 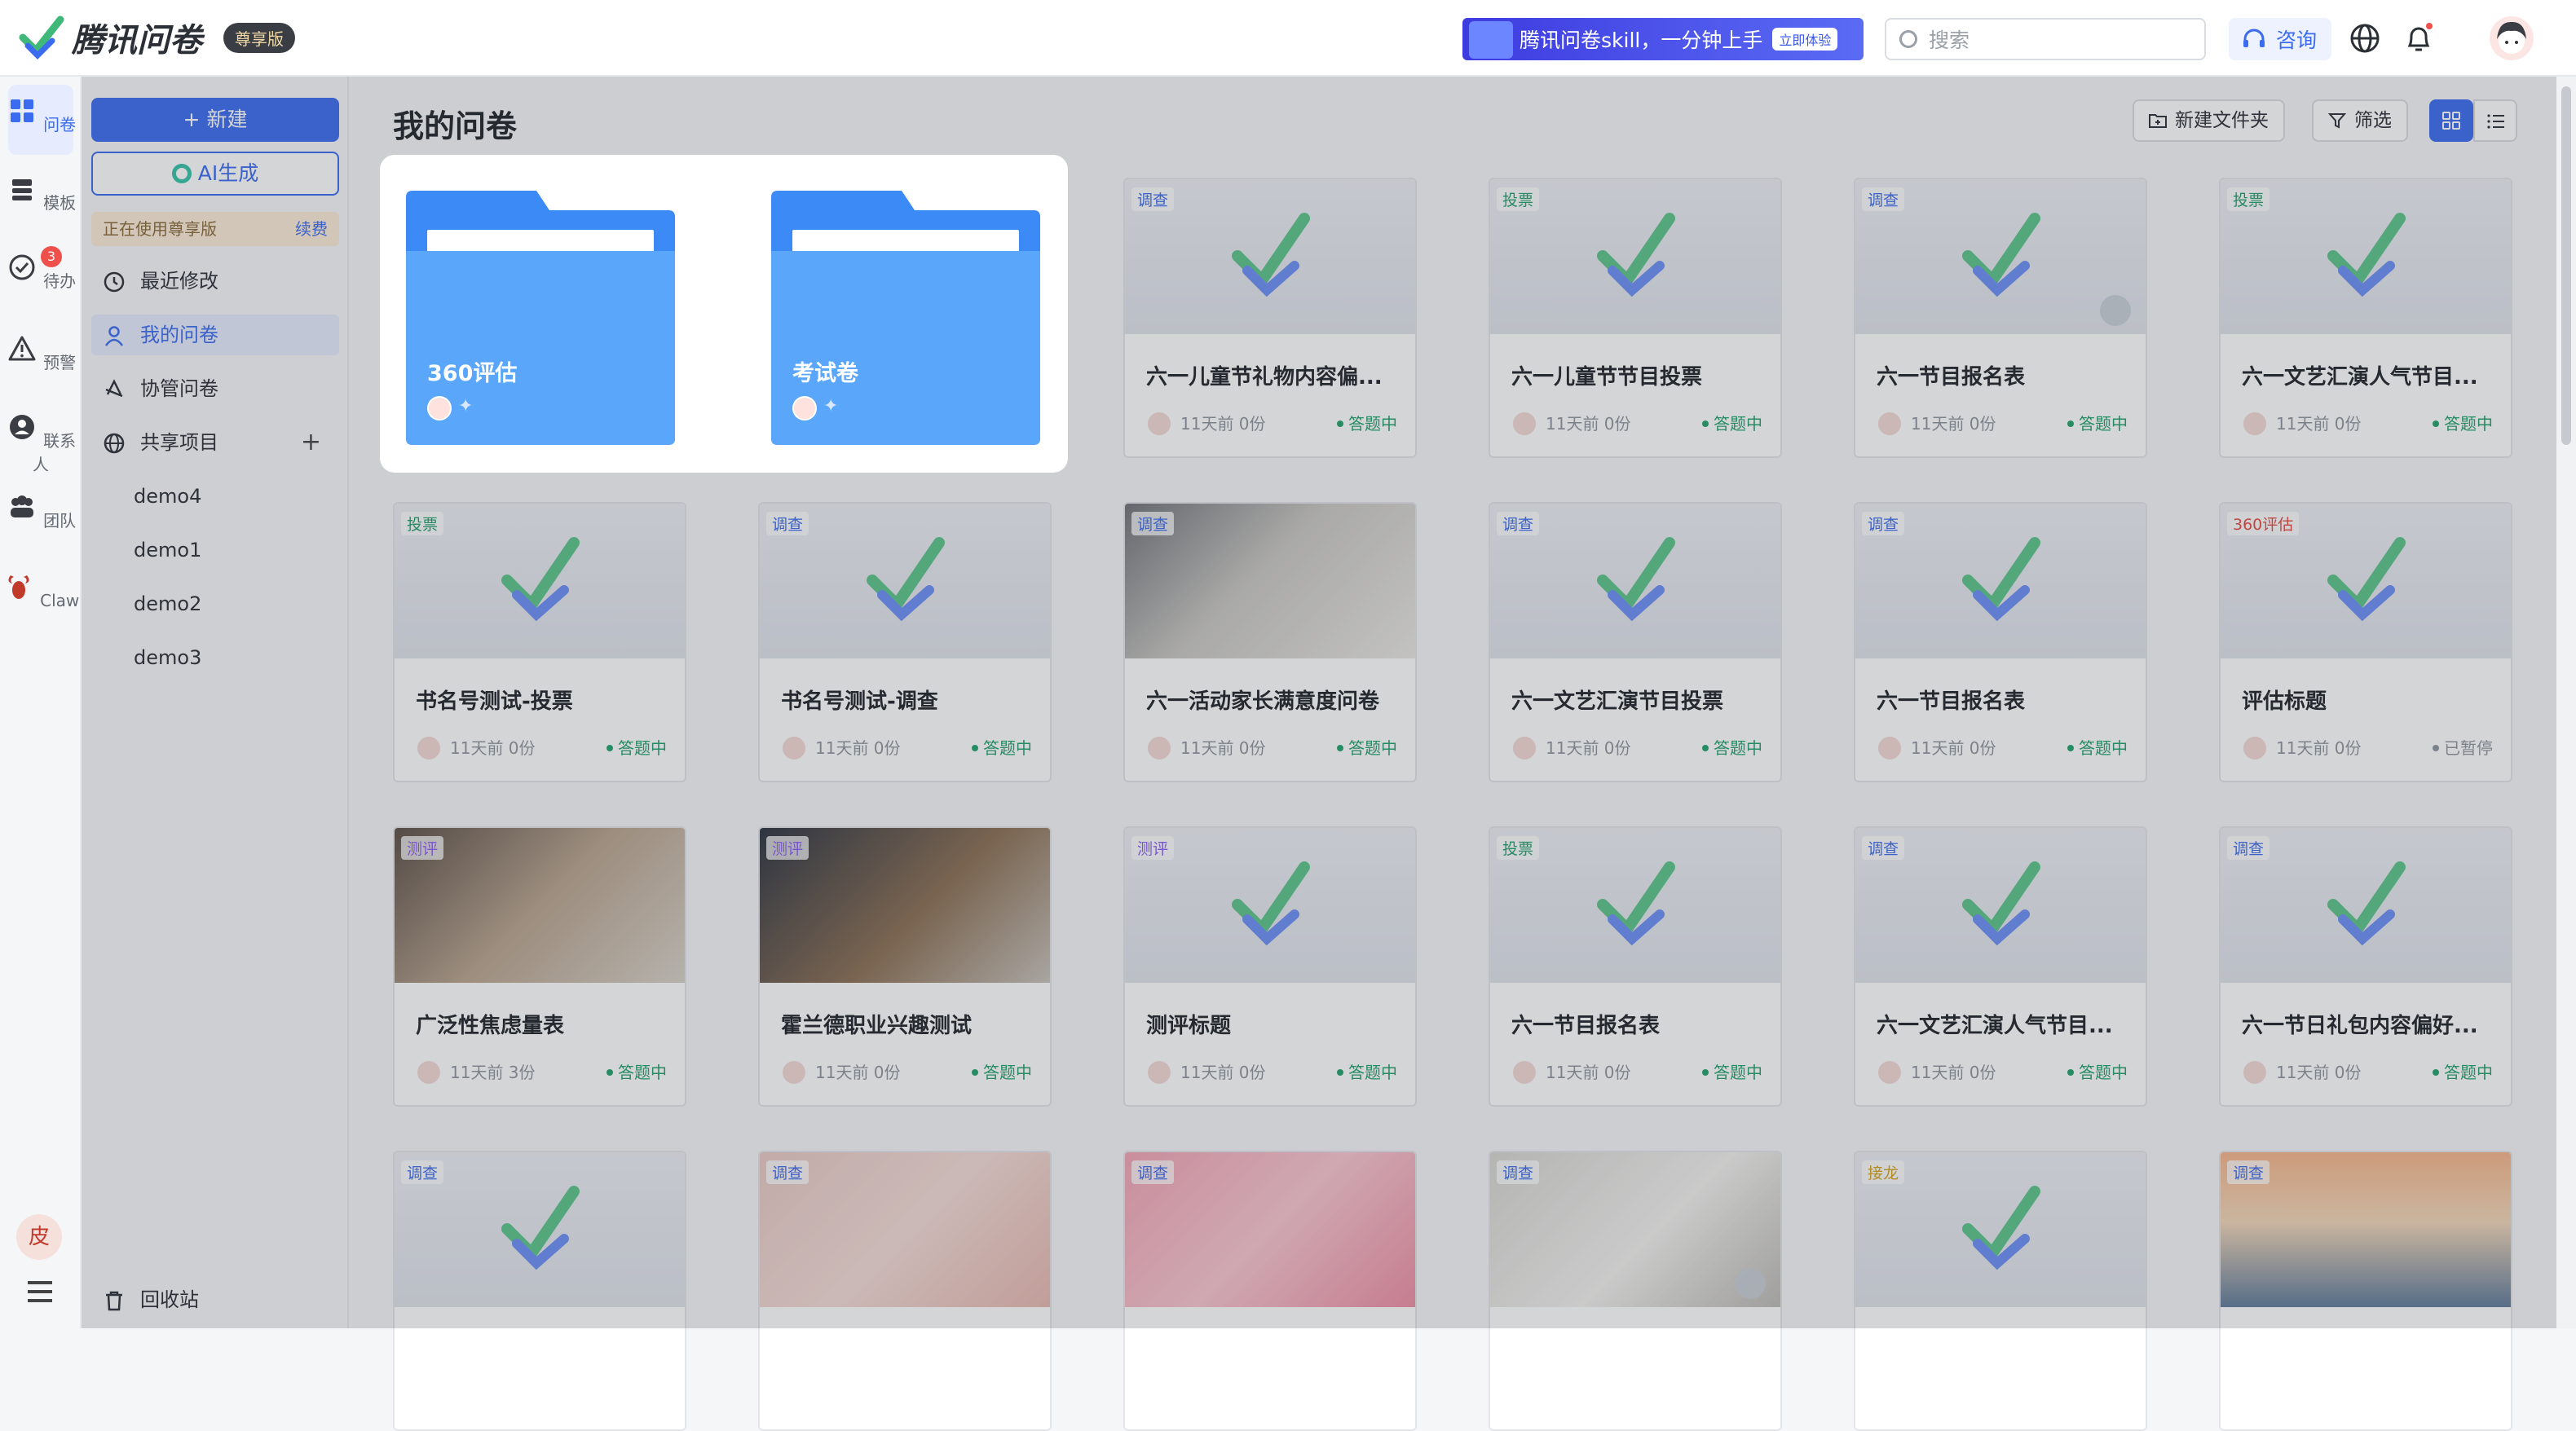 I want to click on trash-nav: 回收站, so click(x=145, y=1299).